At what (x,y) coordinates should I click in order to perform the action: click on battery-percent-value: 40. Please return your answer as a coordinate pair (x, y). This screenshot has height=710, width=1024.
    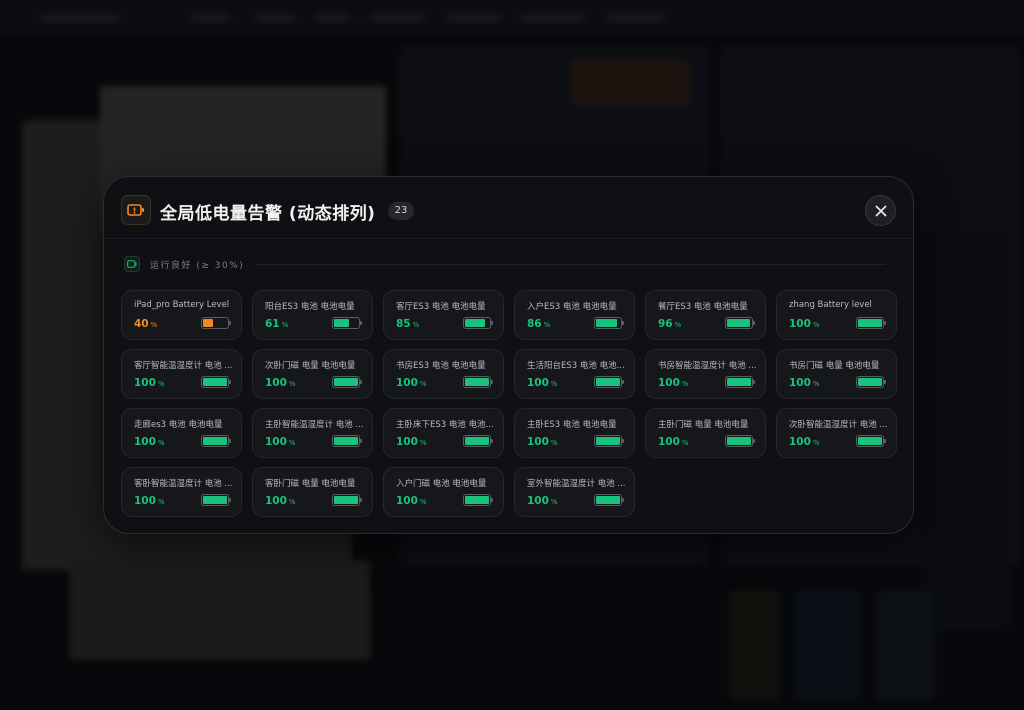
    Looking at the image, I should click on (141, 324).